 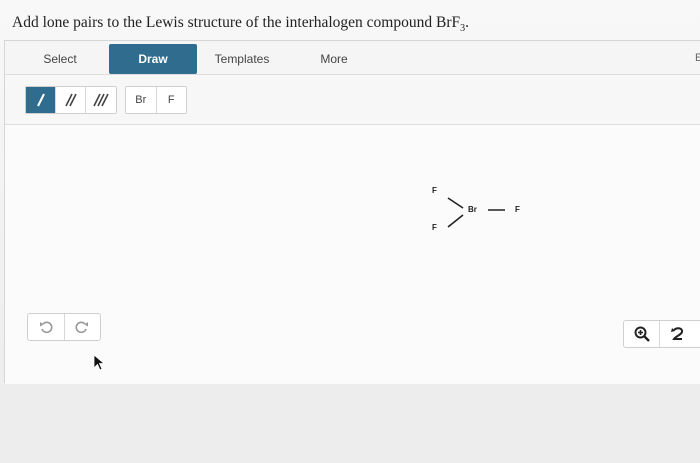 What do you see at coordinates (141, 100) in the screenshot?
I see `atom-br-button: Br` at bounding box center [141, 100].